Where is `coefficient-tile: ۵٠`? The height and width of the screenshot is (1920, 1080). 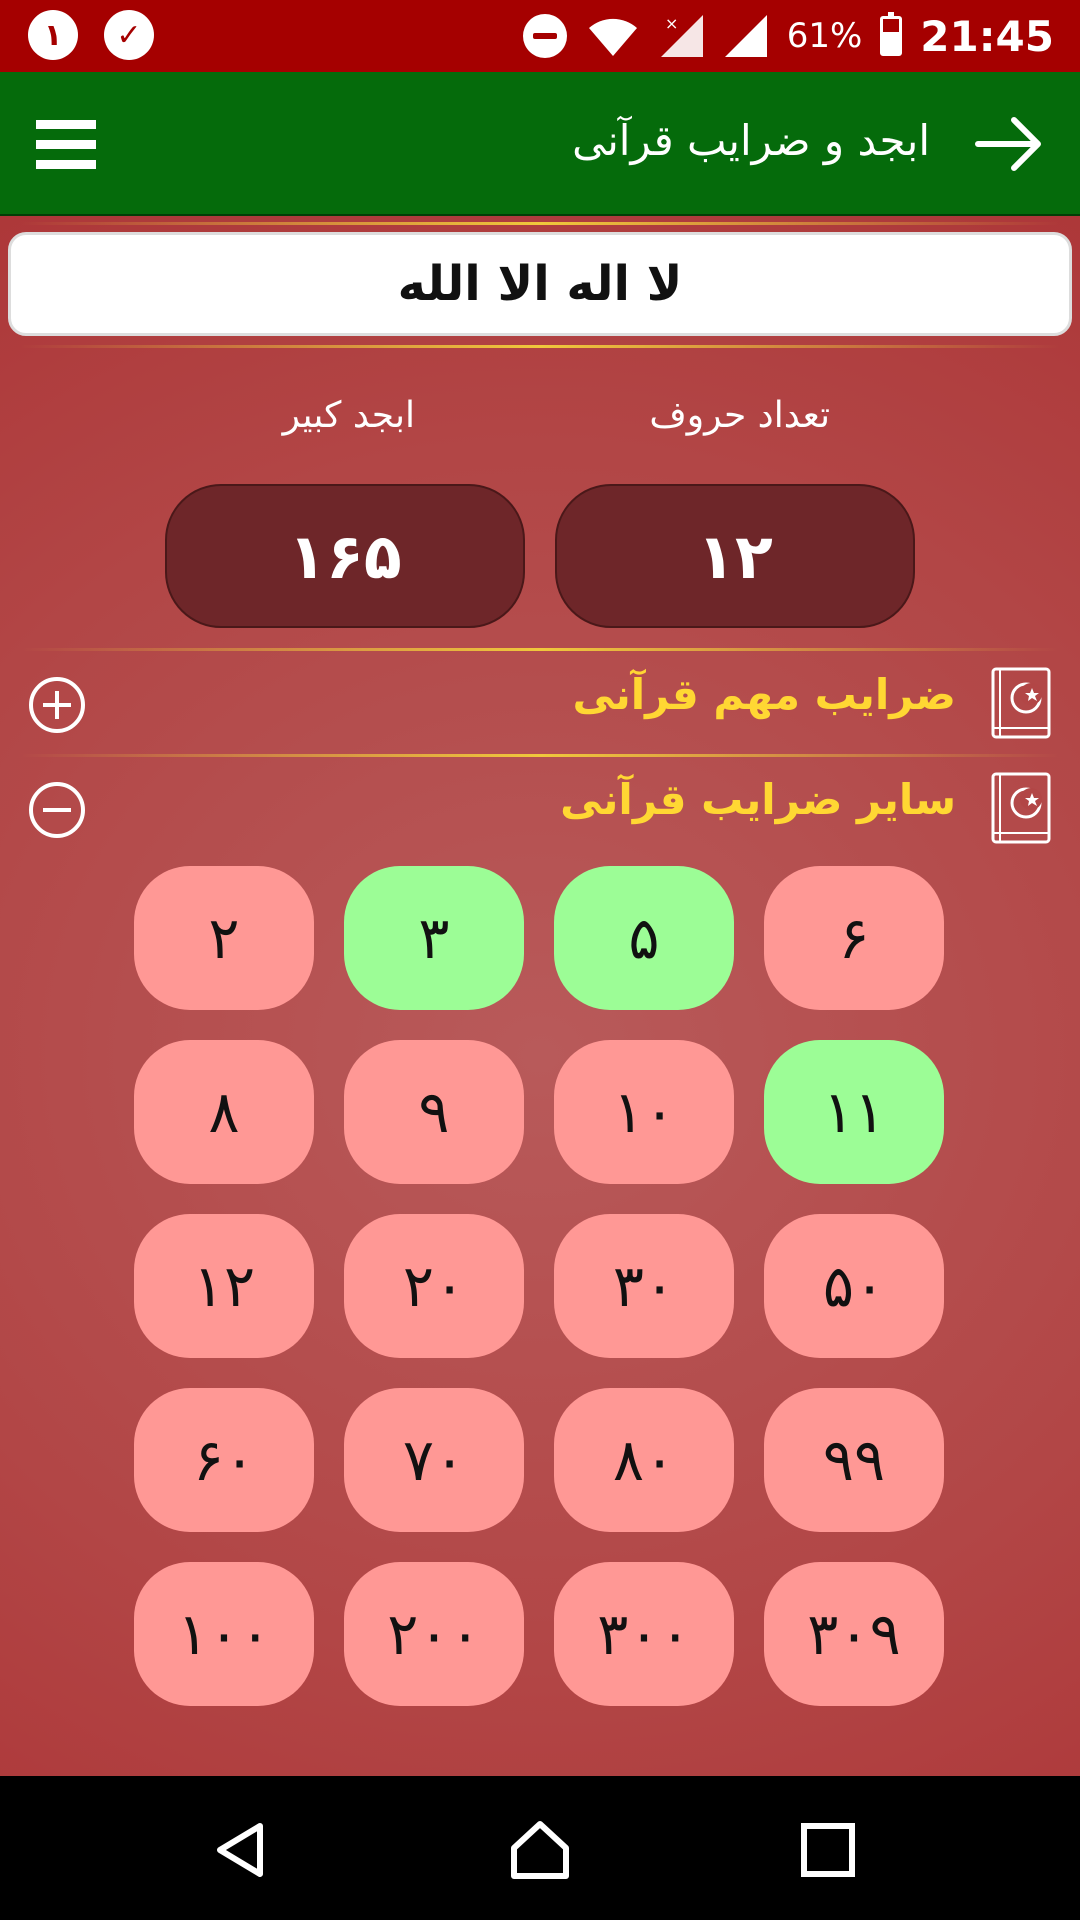
coefficient-tile: ۵٠ is located at coordinates (854, 1286).